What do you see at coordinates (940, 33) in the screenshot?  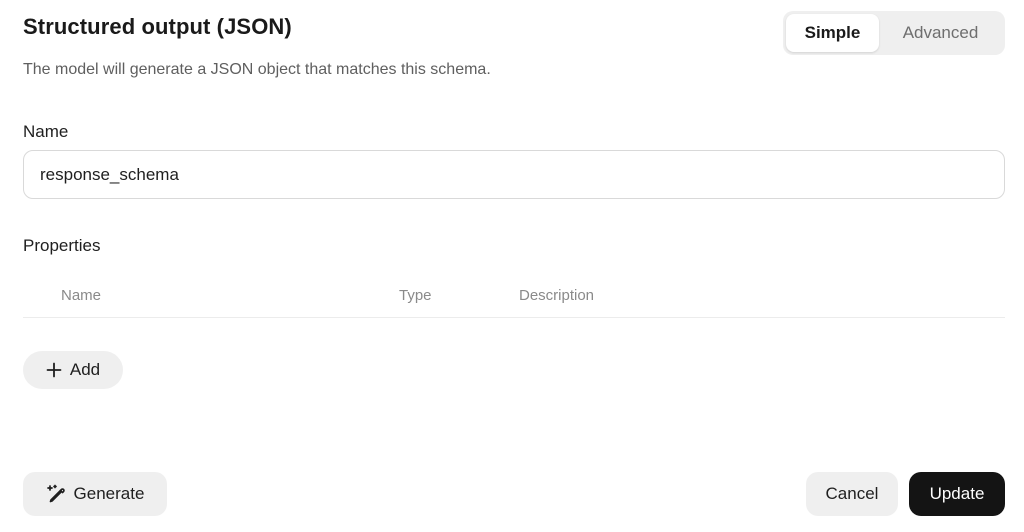 I see `mode-advanced-tab: Advanced` at bounding box center [940, 33].